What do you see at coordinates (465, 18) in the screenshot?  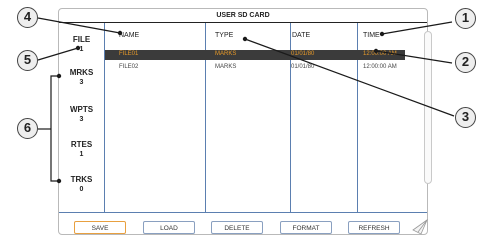 I see `callout-1: 1` at bounding box center [465, 18].